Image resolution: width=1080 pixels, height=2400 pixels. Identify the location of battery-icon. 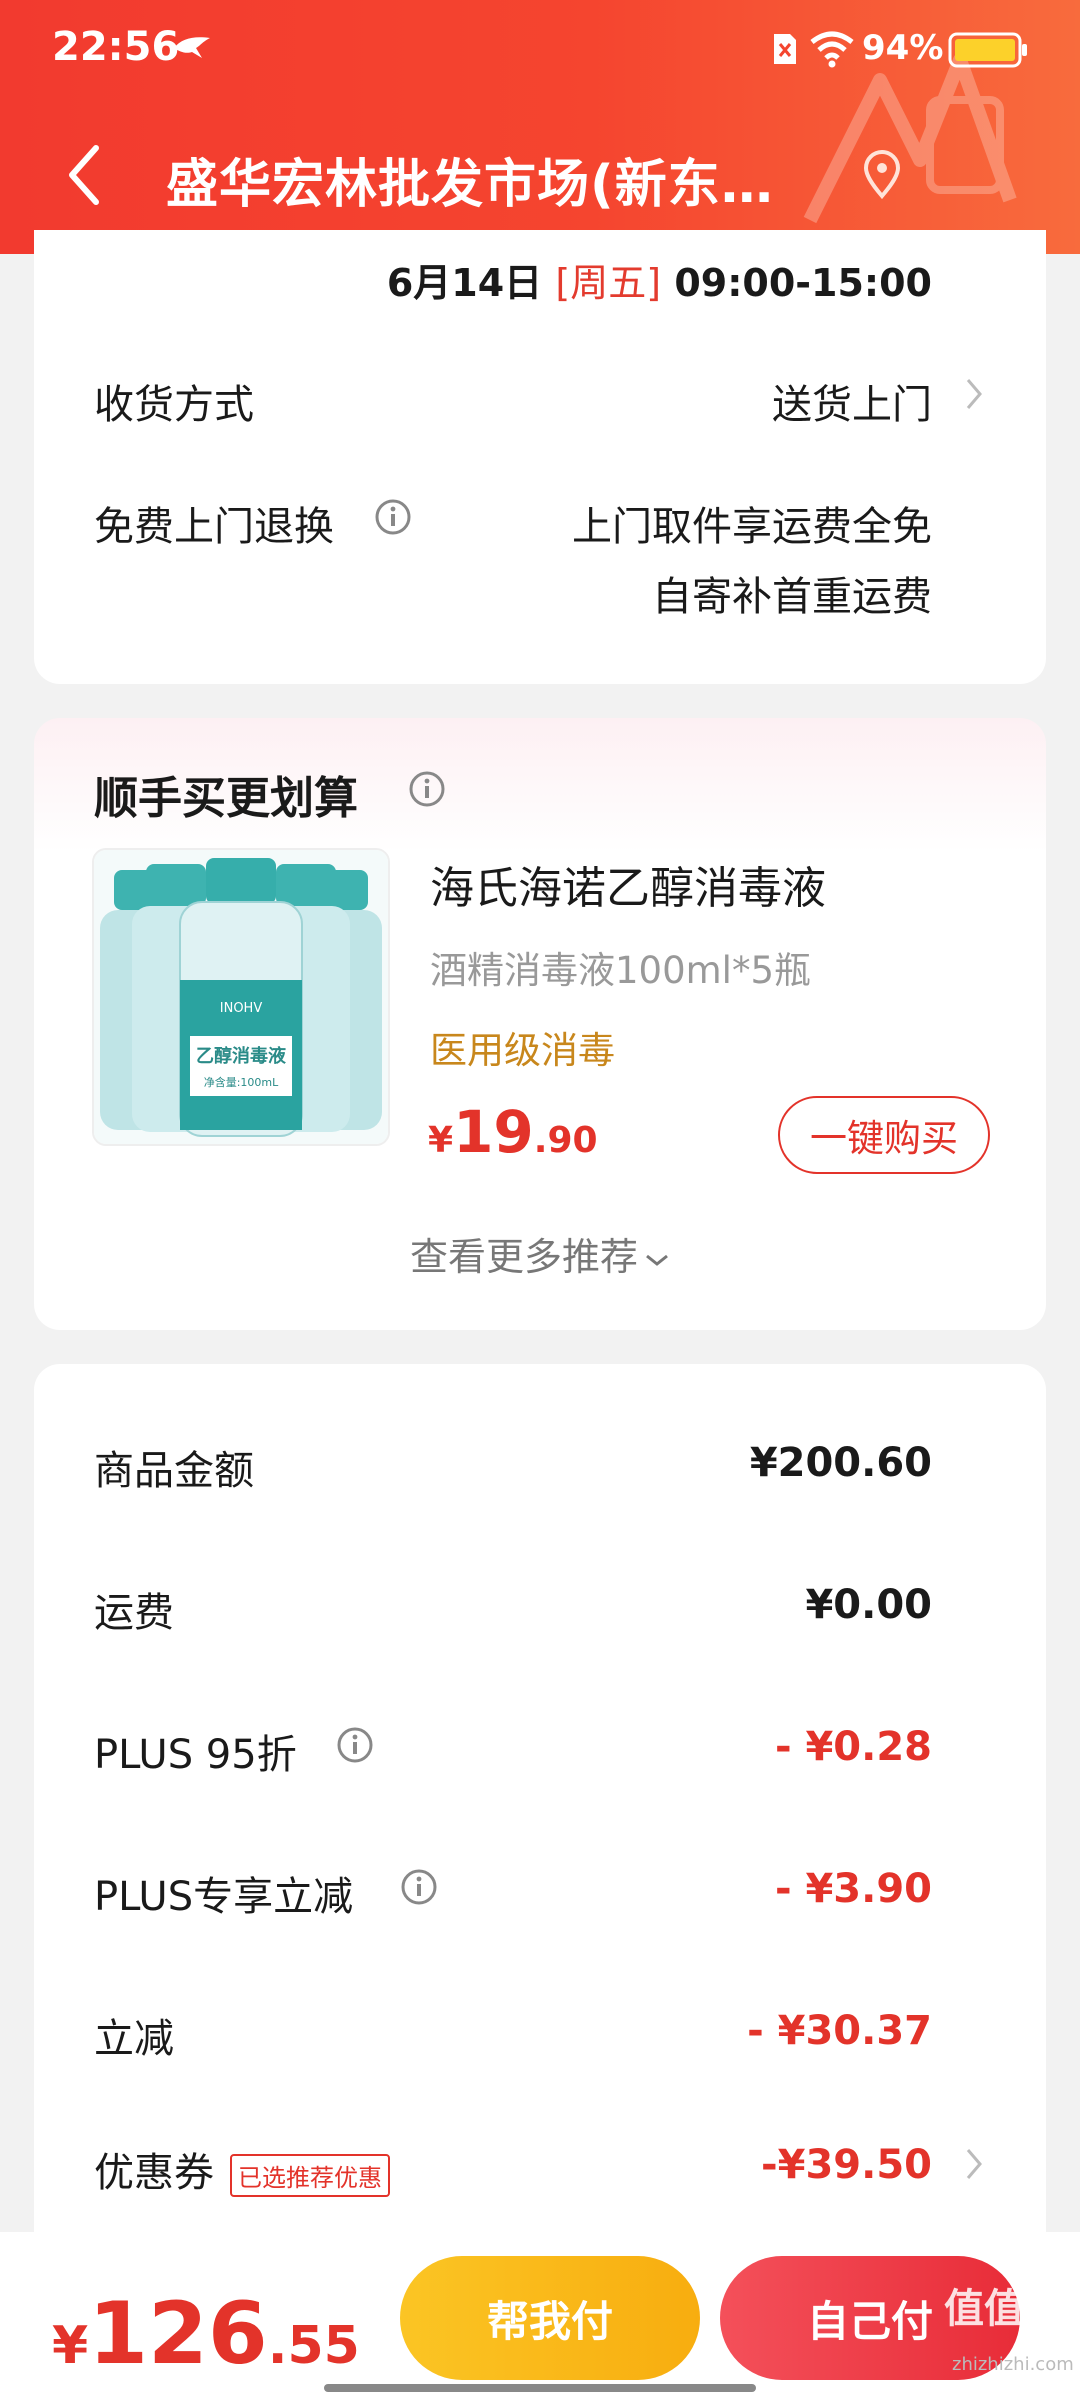
(987, 50).